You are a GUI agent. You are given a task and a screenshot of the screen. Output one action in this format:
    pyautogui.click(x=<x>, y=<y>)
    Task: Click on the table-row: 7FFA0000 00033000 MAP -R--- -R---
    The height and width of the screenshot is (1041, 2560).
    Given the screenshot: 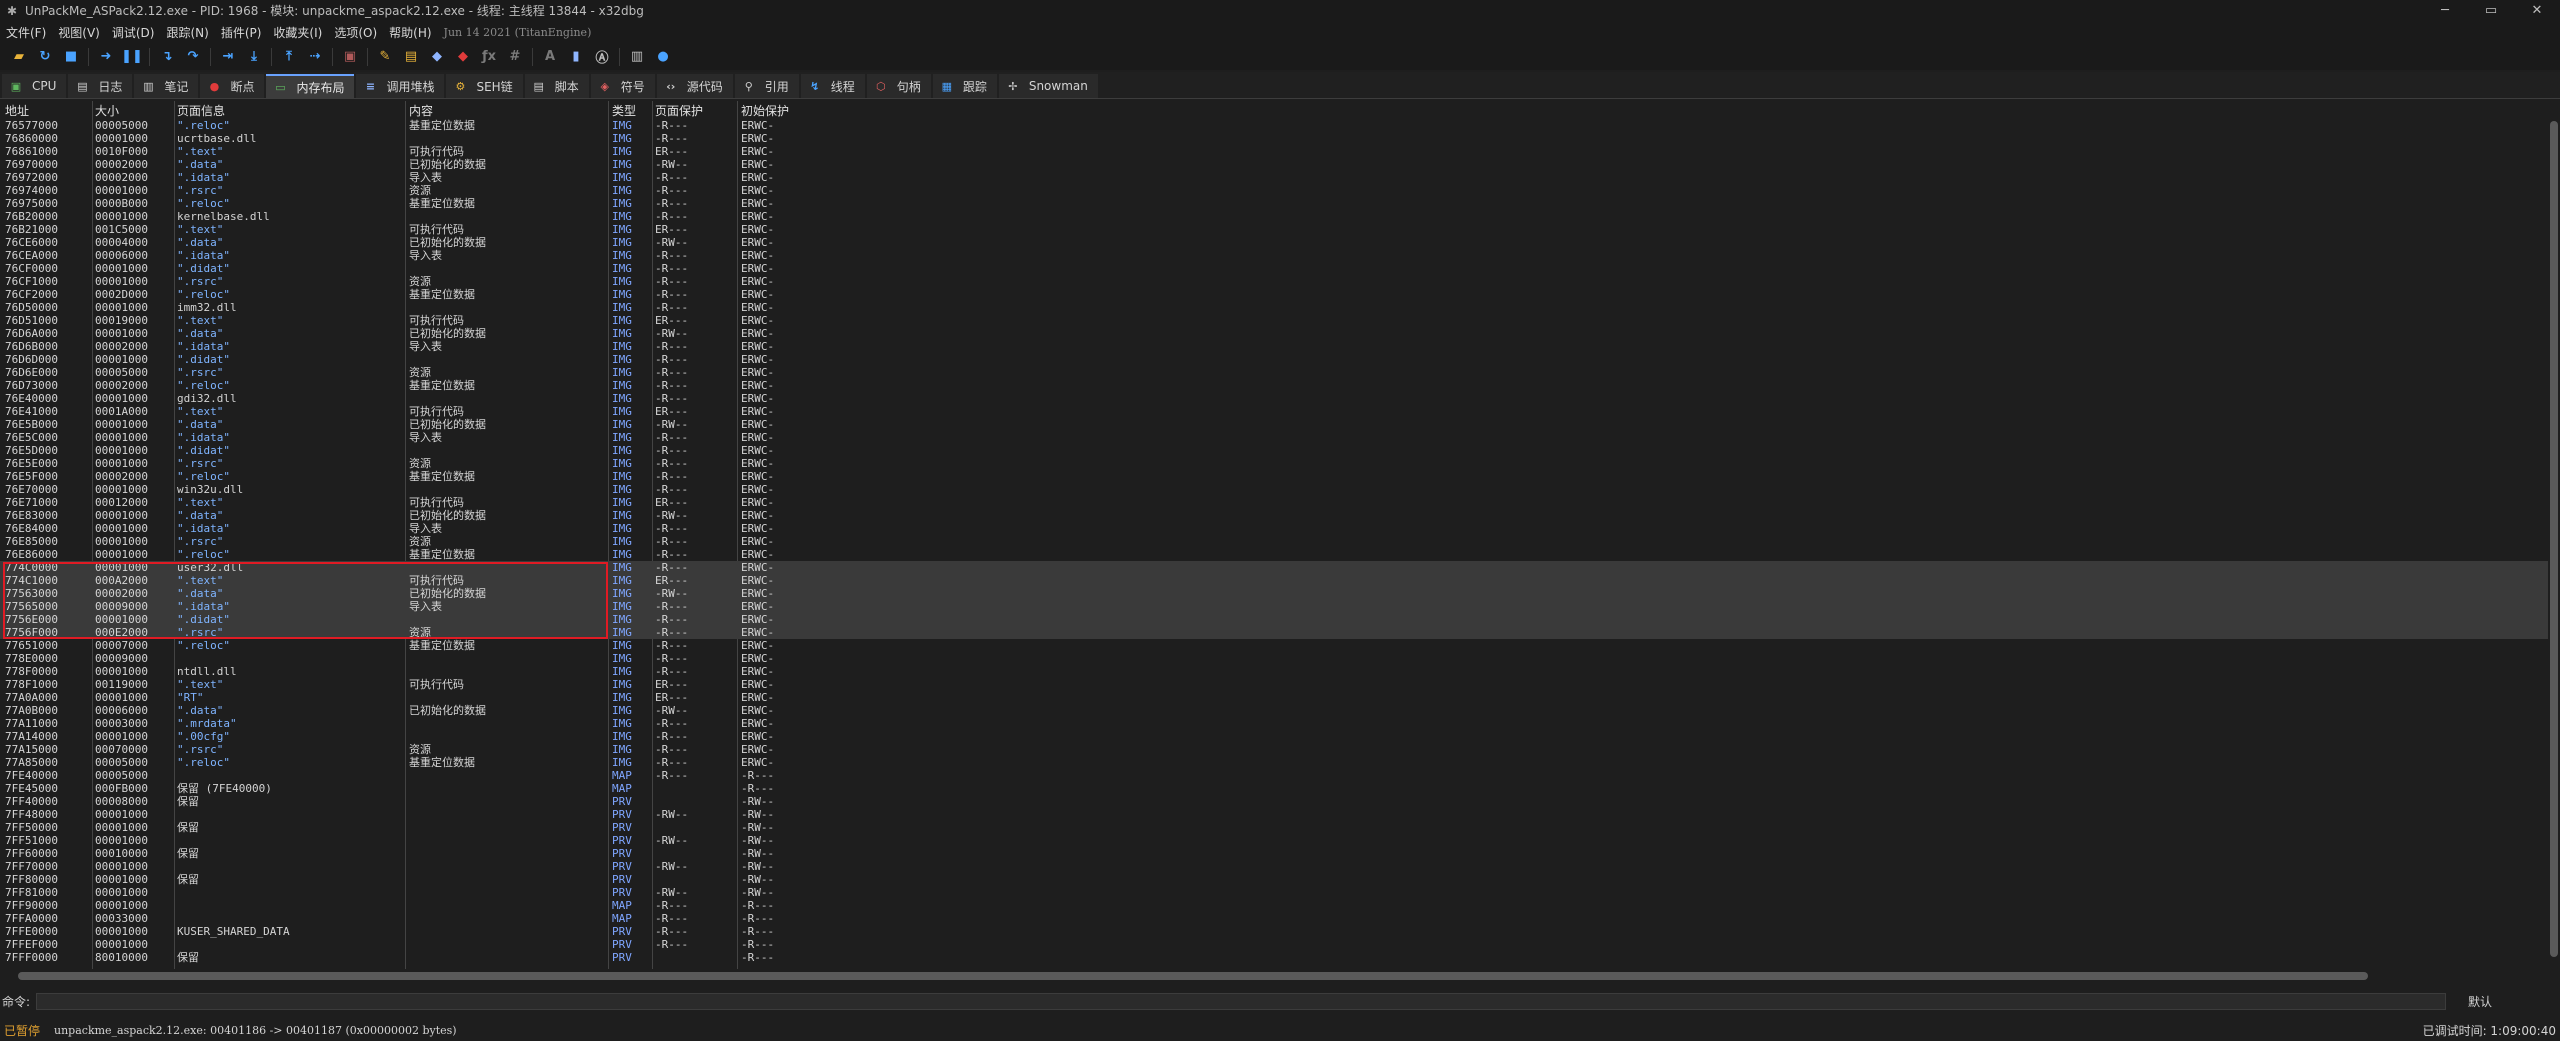 What is the action you would take?
    pyautogui.click(x=1274, y=918)
    